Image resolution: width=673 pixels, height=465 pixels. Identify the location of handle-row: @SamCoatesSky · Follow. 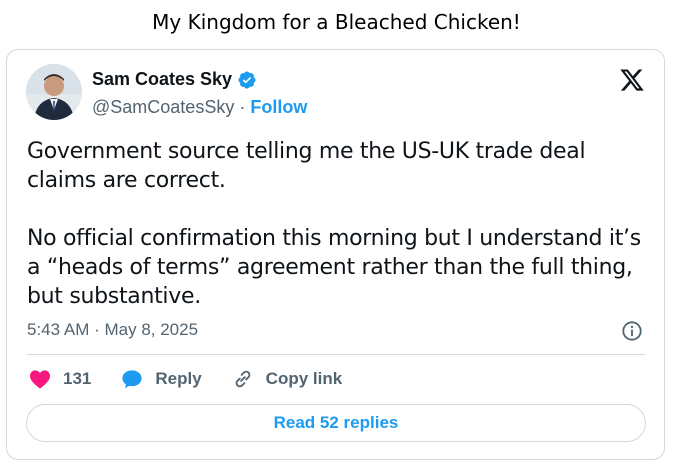
(199, 107).